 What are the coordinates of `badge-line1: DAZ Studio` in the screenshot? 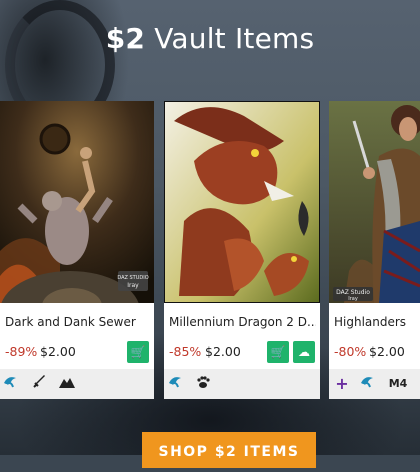 It's located at (353, 292).